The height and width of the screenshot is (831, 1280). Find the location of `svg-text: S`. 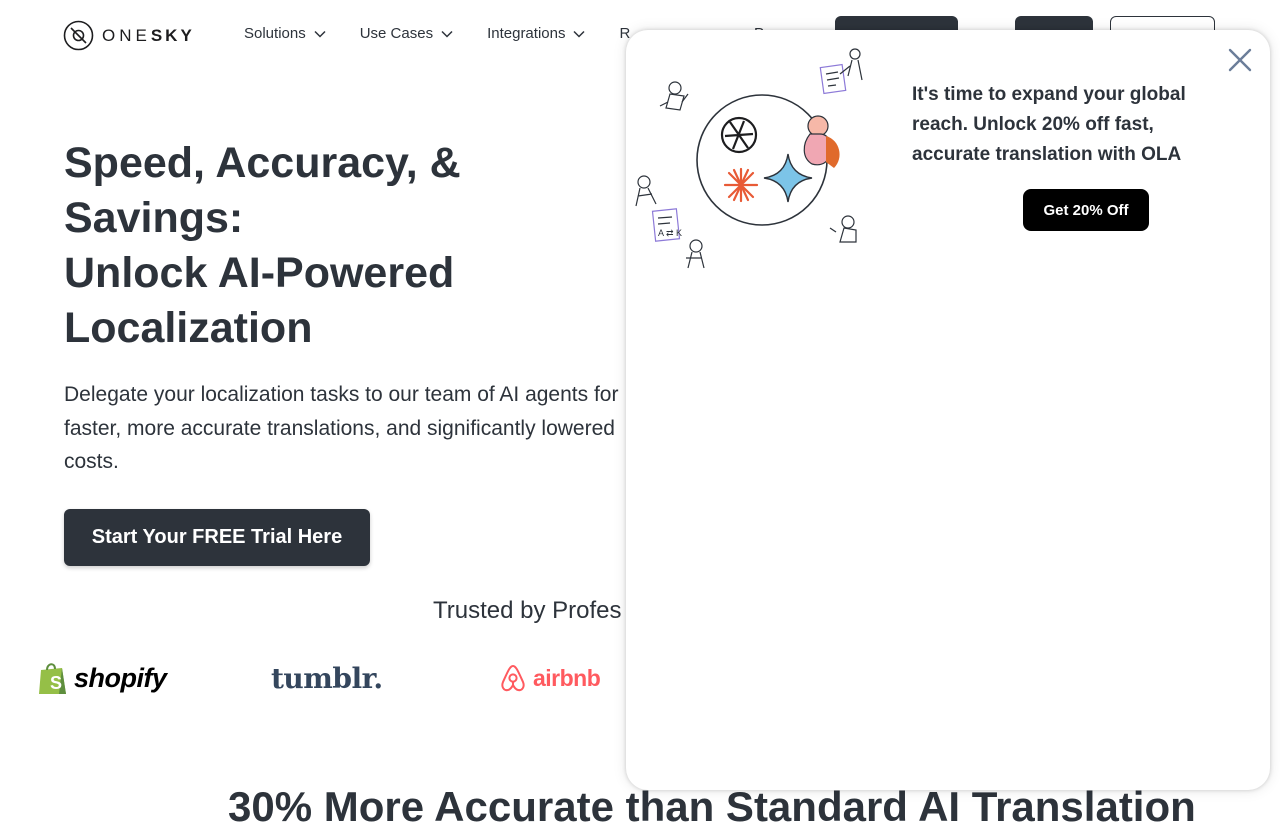

svg-text: S is located at coordinates (56, 683).